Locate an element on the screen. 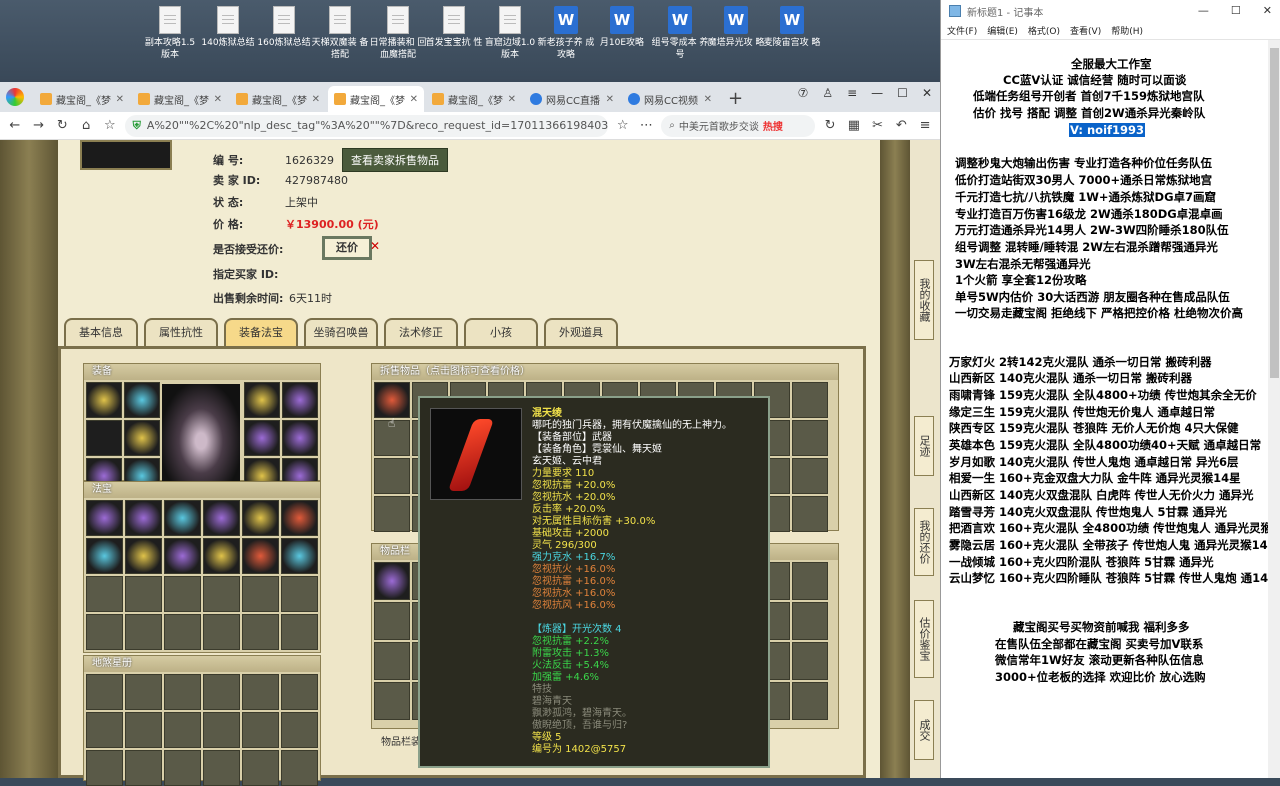  desktop-icon: 140炼狱总结 is located at coordinates (228, 27).